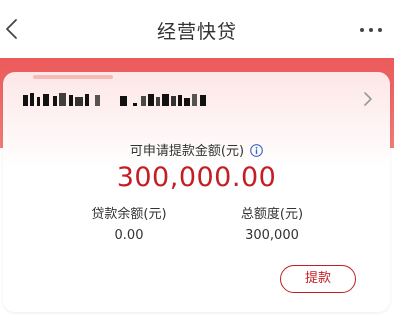 The width and height of the screenshot is (394, 324). Describe the element at coordinates (371, 31) in the screenshot. I see `more-button` at that location.